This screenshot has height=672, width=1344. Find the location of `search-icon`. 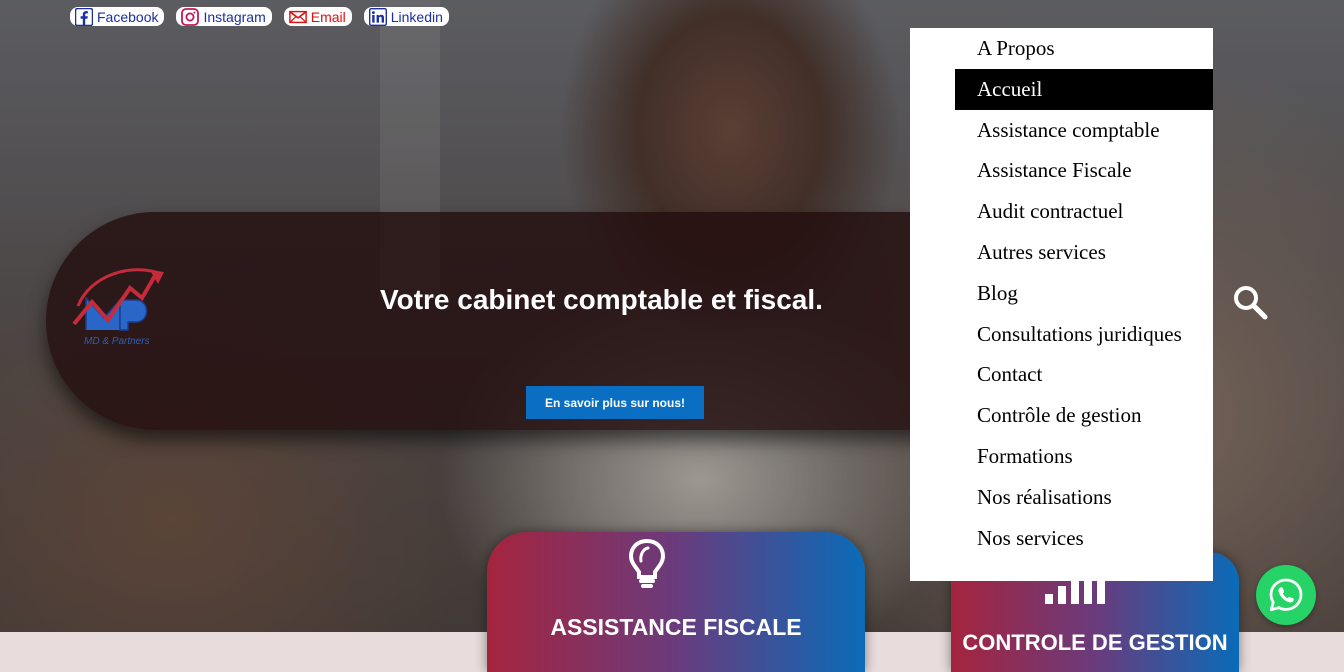

search-icon is located at coordinates (1250, 302).